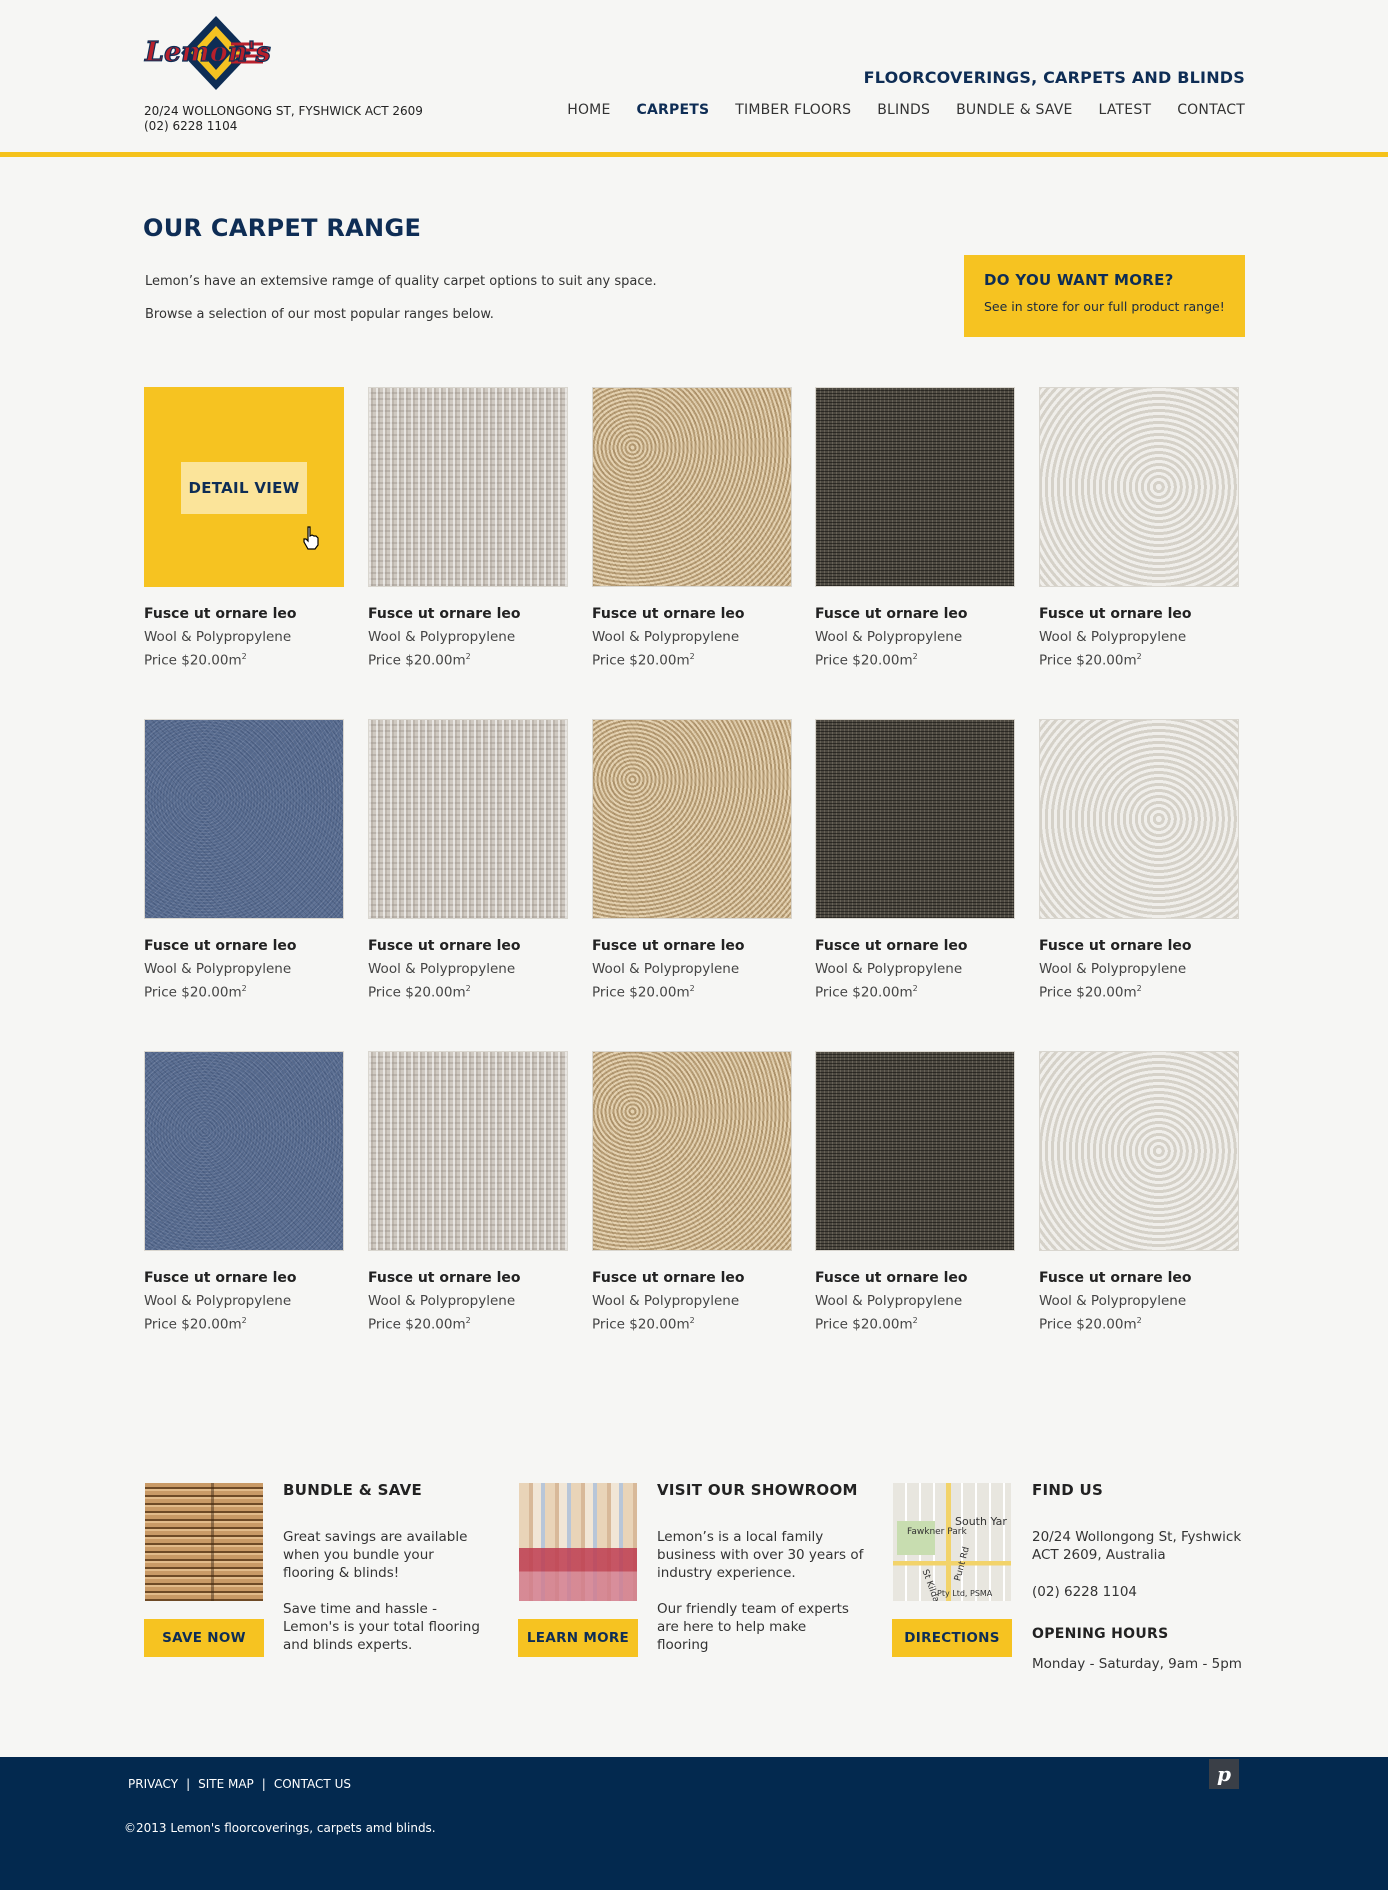  I want to click on nav-home: HOME, so click(588, 110).